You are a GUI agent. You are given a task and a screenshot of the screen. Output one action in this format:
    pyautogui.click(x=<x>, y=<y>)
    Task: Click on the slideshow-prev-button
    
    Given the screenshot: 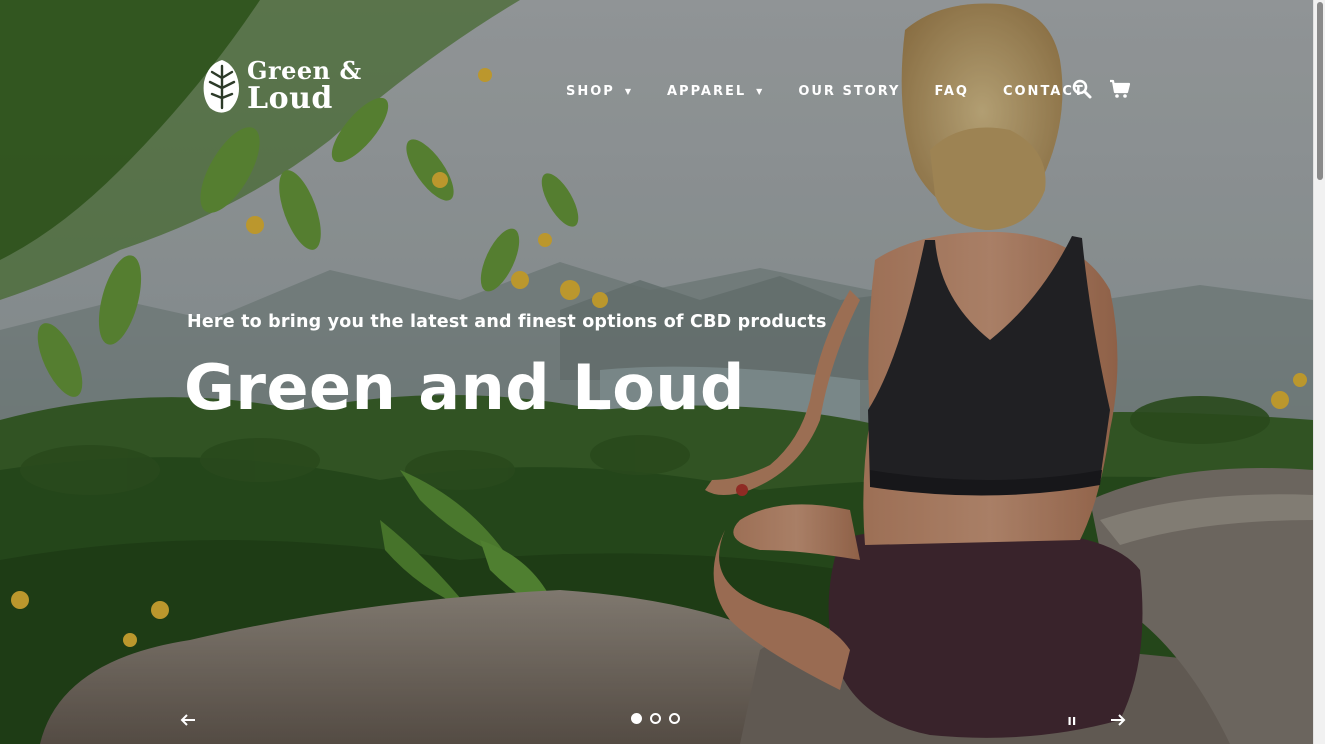 What is the action you would take?
    pyautogui.click(x=188, y=720)
    